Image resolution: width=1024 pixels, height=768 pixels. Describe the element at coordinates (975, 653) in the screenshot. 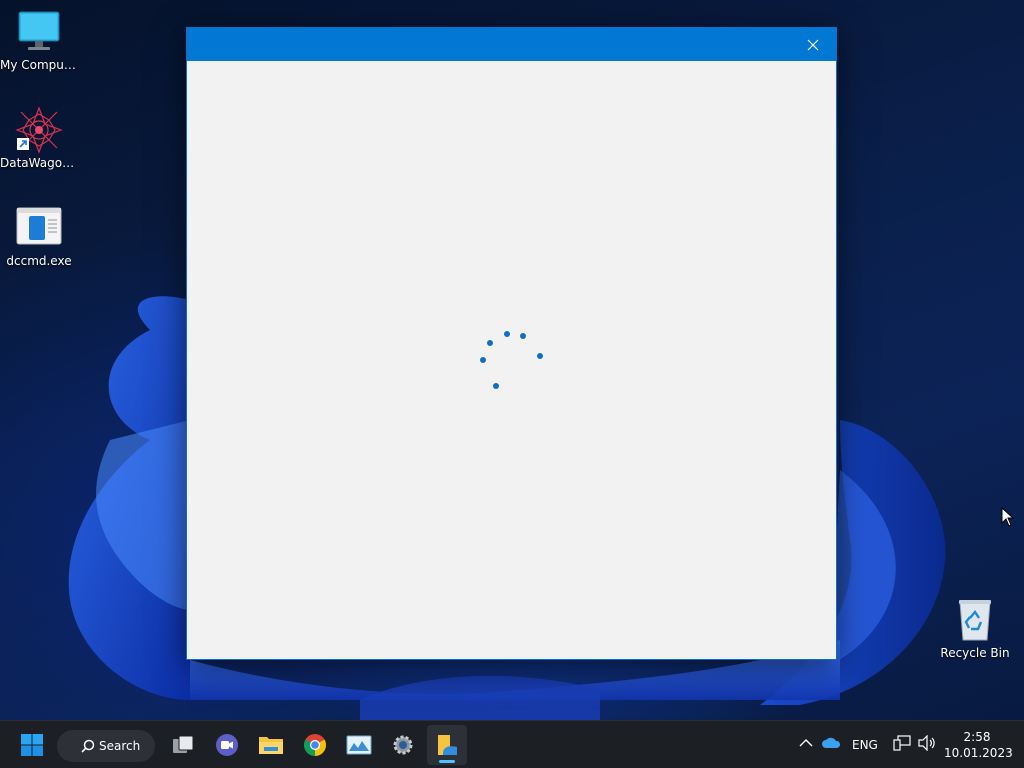

I see `desktop-icon-label: Recycle Bin` at that location.